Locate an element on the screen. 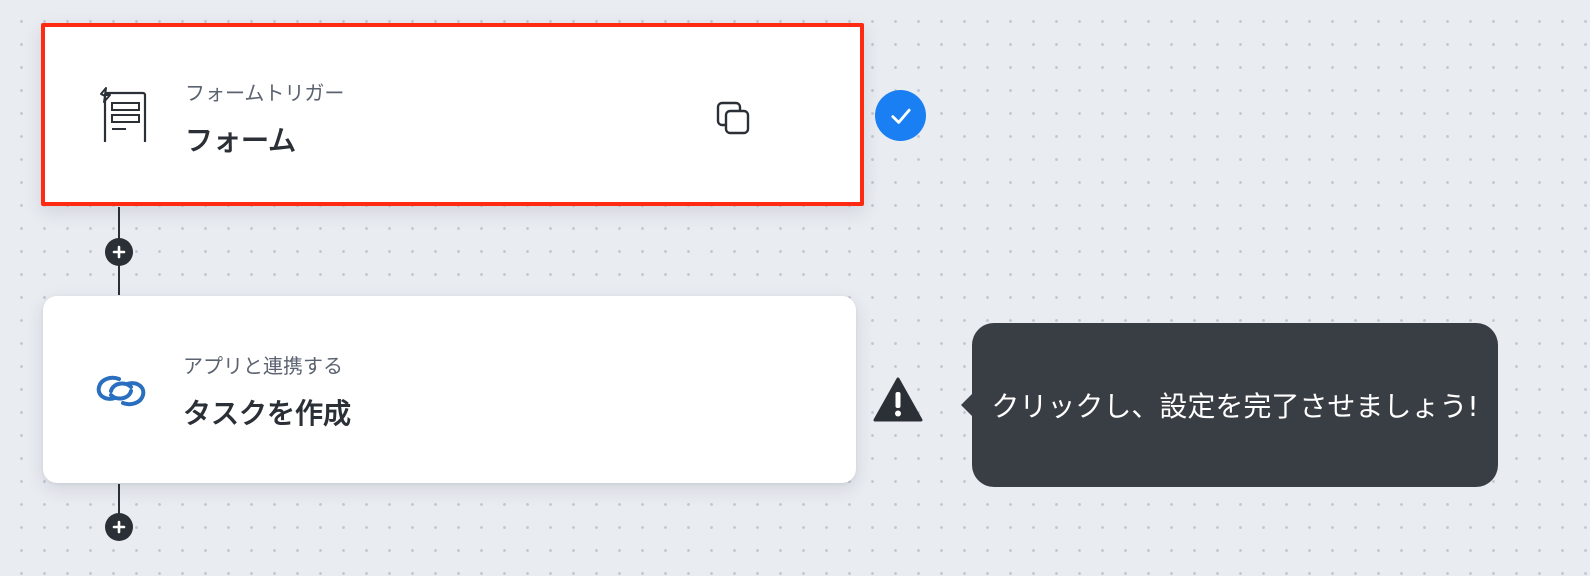 The height and width of the screenshot is (576, 1590). setup-tooltip: クリックし、設定を完了させましょう! is located at coordinates (1229, 405).